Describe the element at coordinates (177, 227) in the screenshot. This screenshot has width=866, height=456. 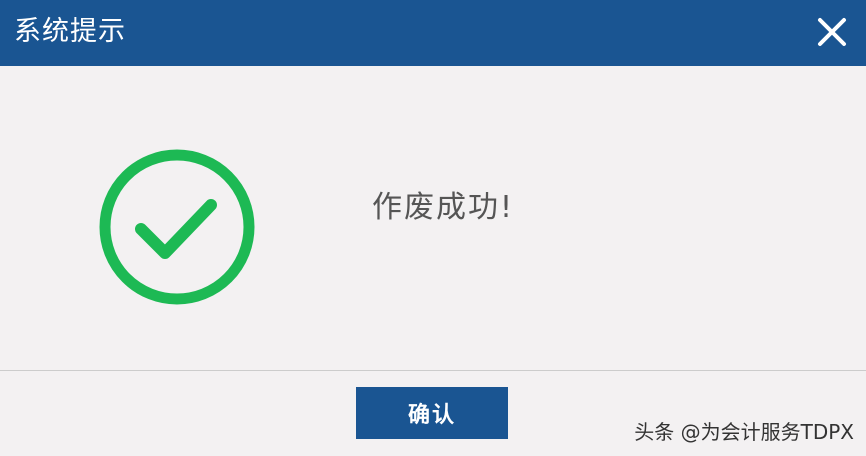
I see `check-circle-icon` at that location.